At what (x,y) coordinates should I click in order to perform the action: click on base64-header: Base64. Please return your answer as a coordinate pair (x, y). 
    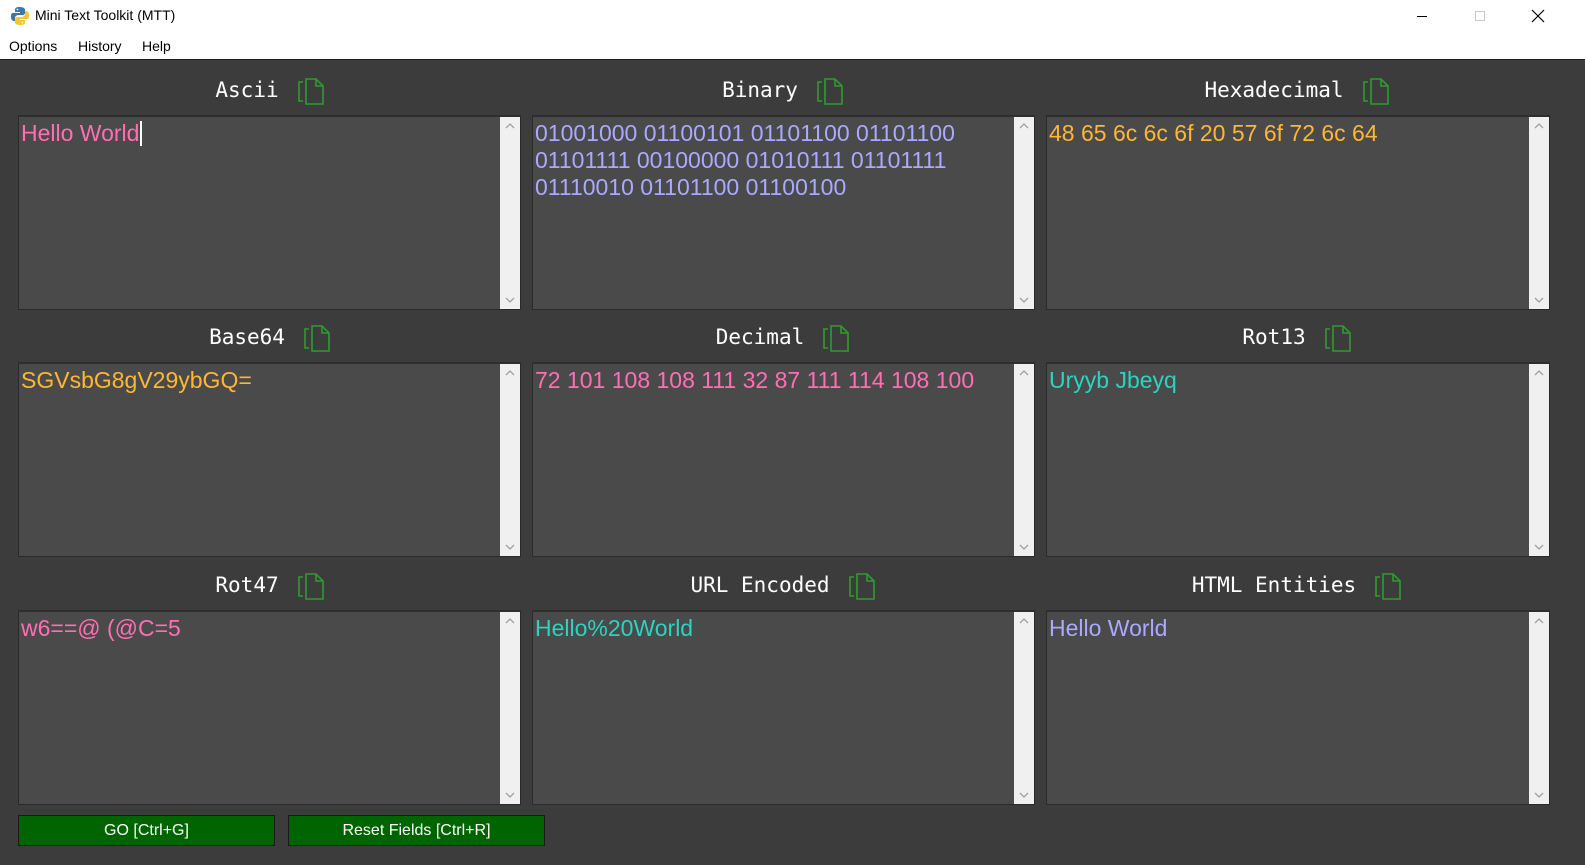
    Looking at the image, I should click on (270, 337).